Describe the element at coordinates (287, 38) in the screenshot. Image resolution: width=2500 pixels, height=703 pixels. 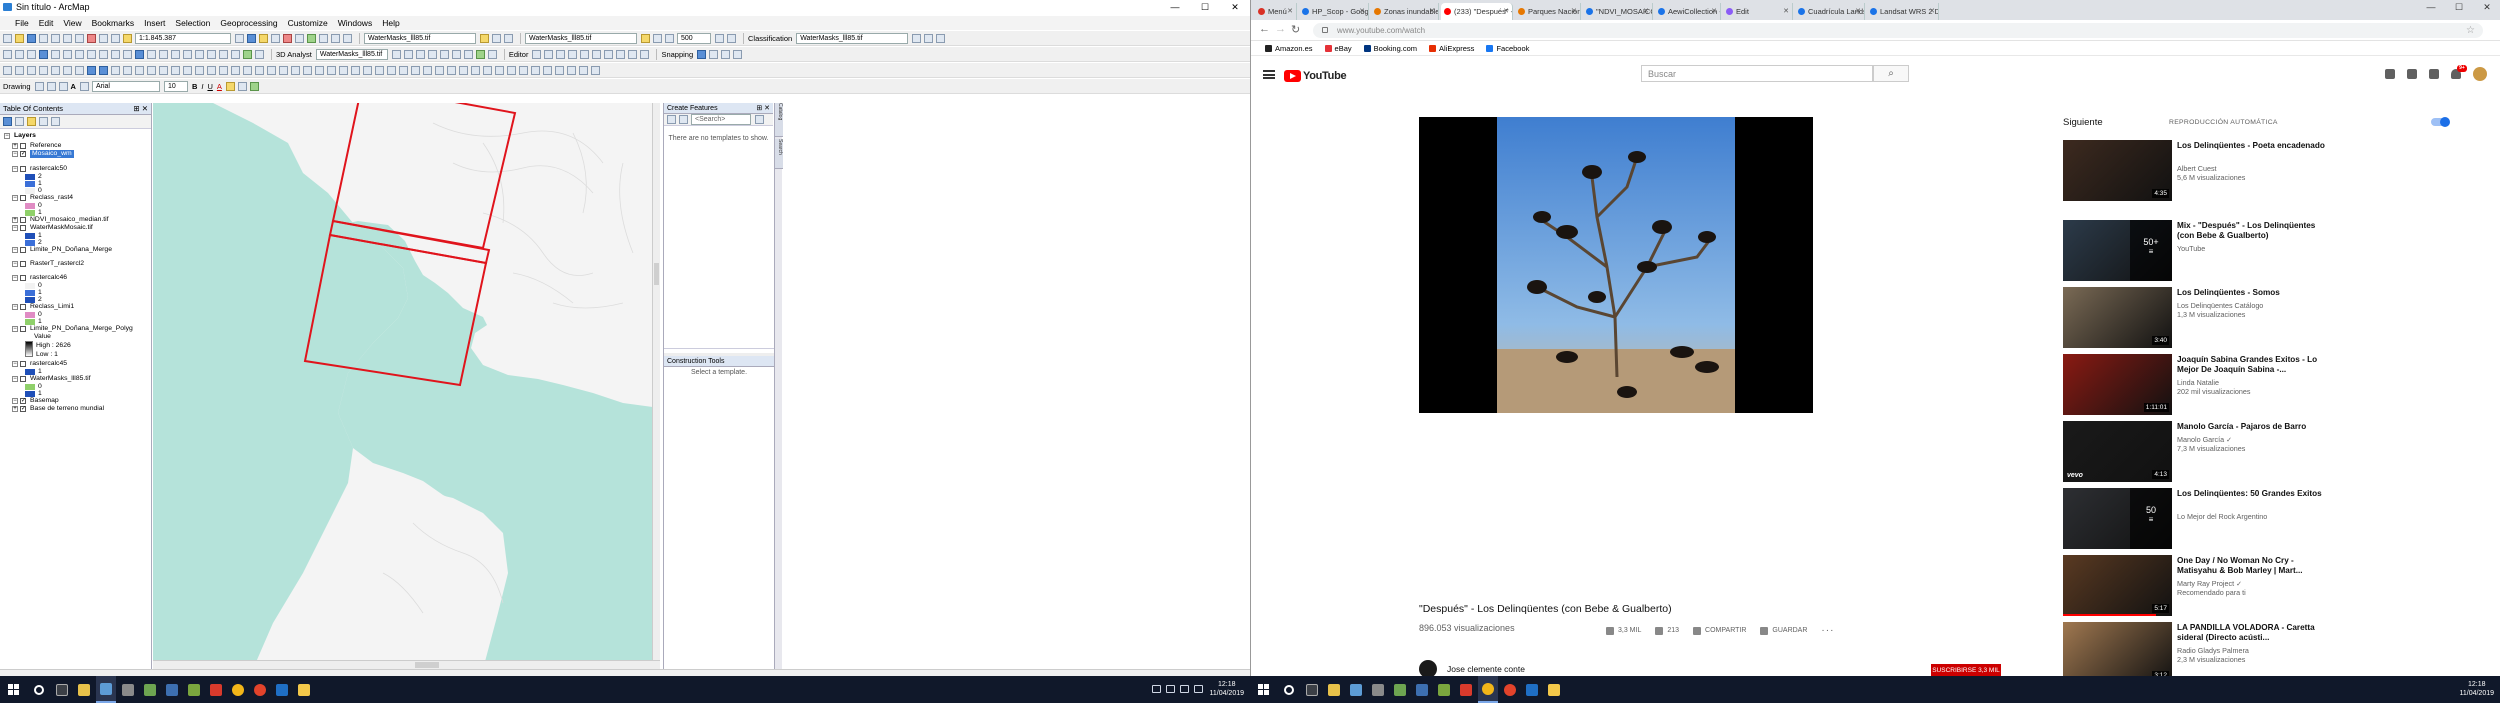
I see `arctoolbox-icon` at that location.